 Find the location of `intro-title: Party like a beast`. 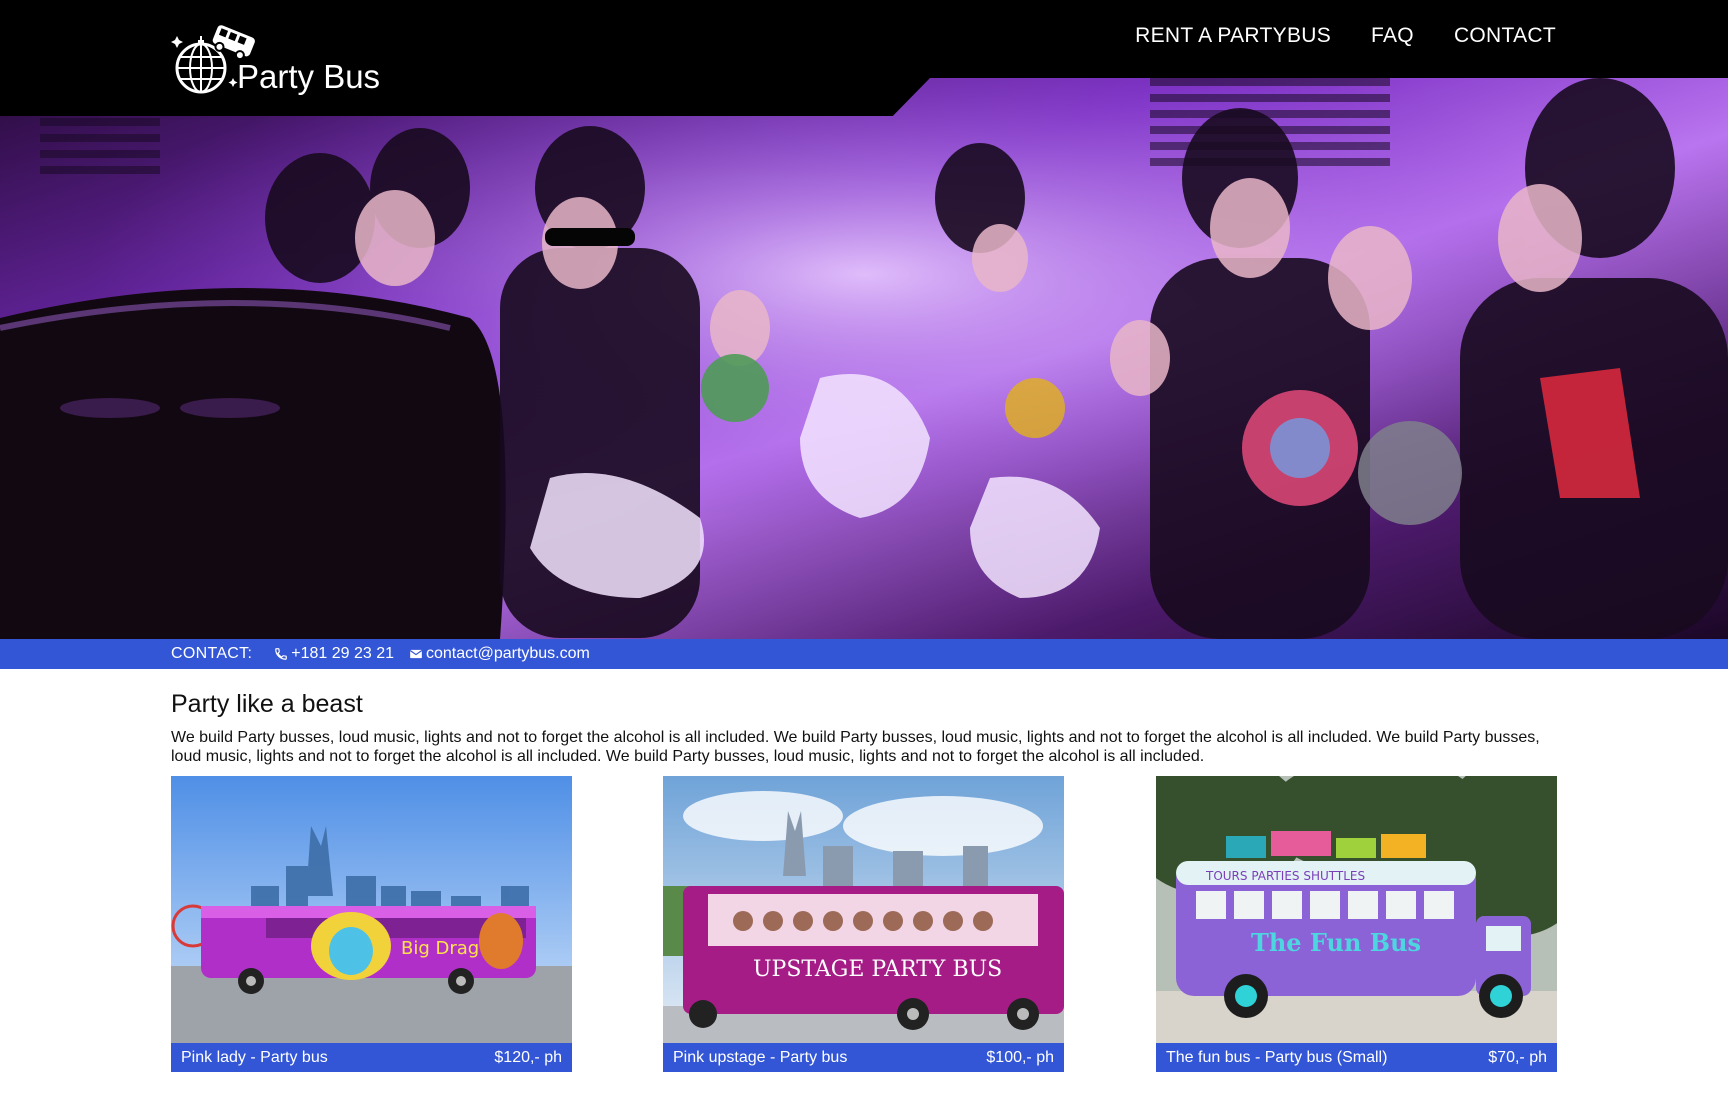

intro-title: Party like a beast is located at coordinates (267, 704).